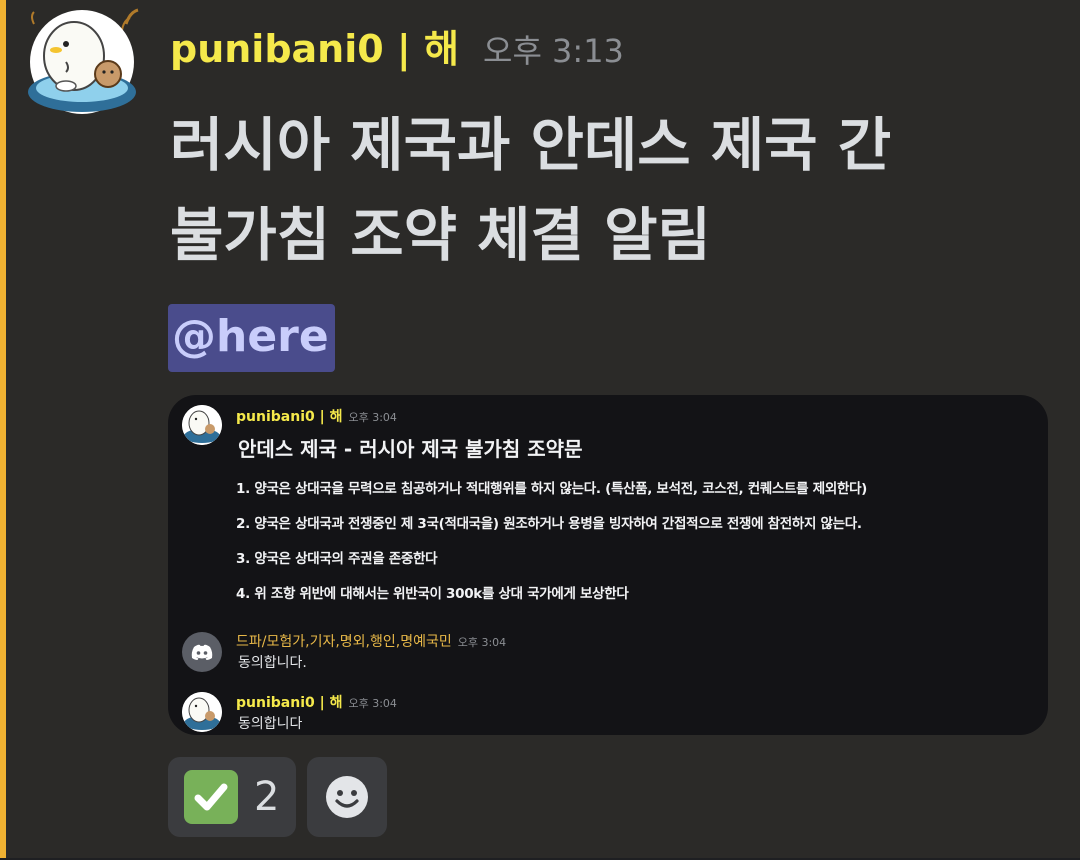 Image resolution: width=1080 pixels, height=860 pixels. I want to click on check-reaction-button: 2, so click(232, 797).